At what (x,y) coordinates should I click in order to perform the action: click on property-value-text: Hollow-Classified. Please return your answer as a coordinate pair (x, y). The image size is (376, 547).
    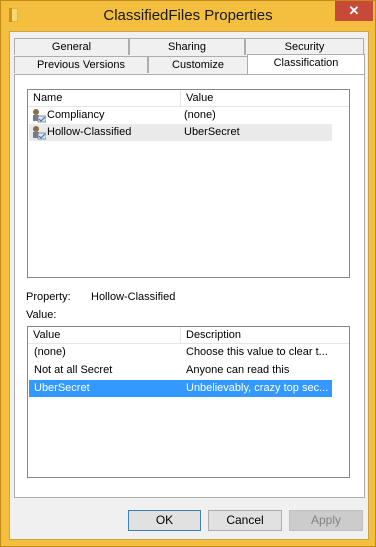
    Looking at the image, I should click on (133, 297).